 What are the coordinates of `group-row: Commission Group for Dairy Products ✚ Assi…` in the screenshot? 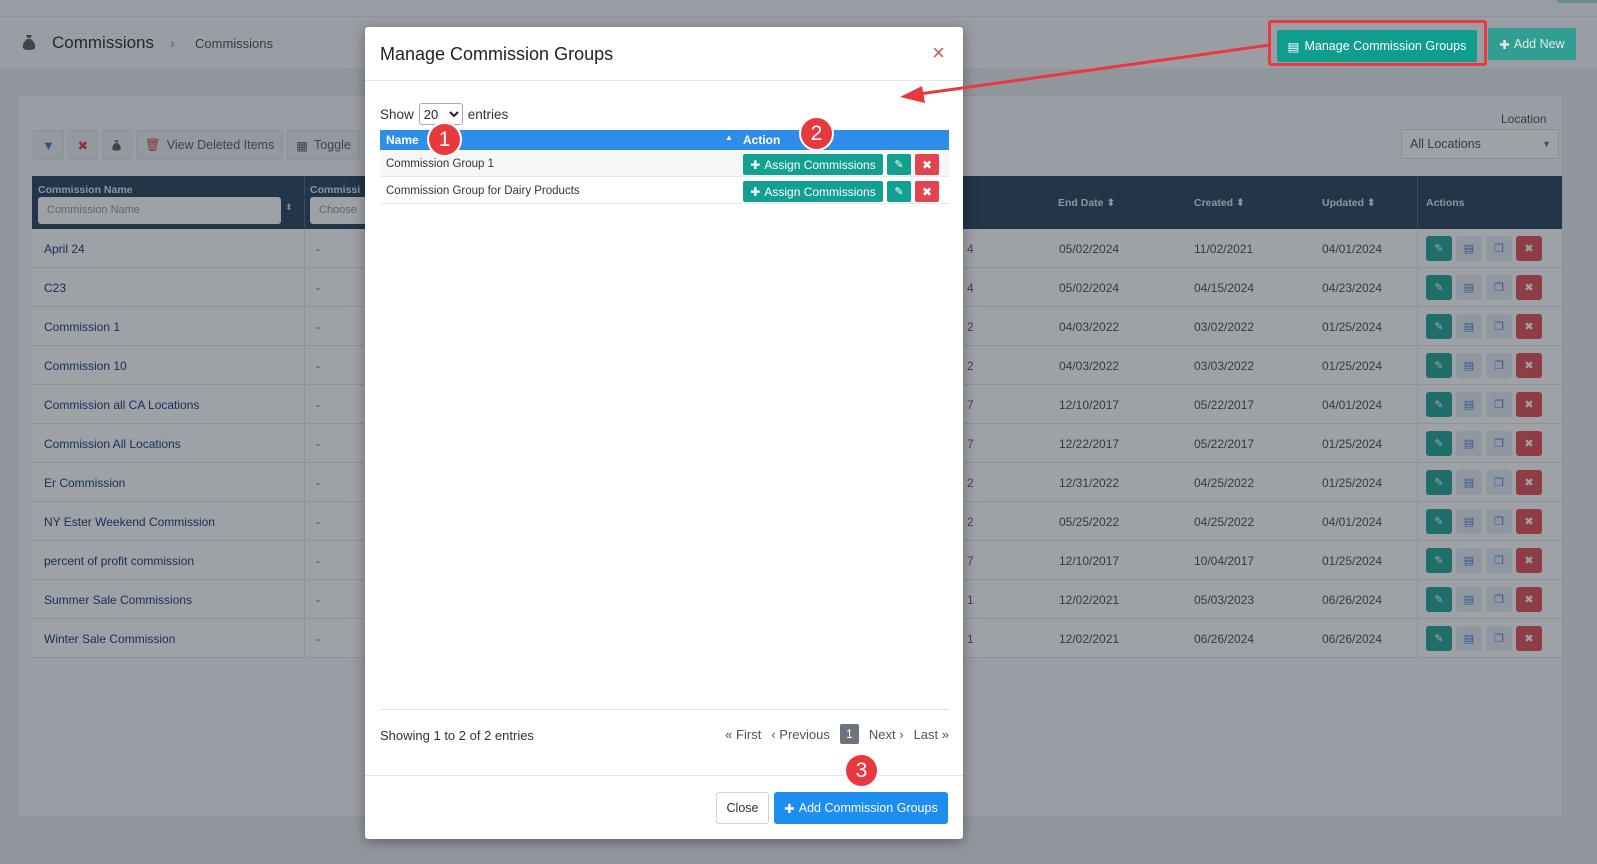 It's located at (664, 190).